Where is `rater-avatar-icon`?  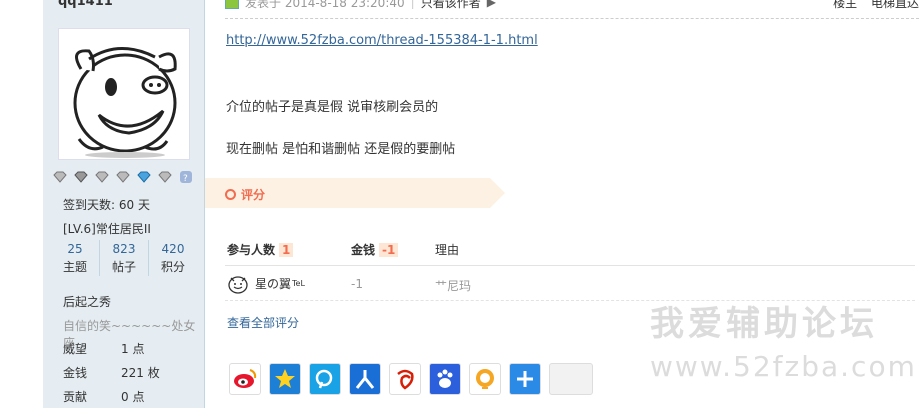 rater-avatar-icon is located at coordinates (238, 283).